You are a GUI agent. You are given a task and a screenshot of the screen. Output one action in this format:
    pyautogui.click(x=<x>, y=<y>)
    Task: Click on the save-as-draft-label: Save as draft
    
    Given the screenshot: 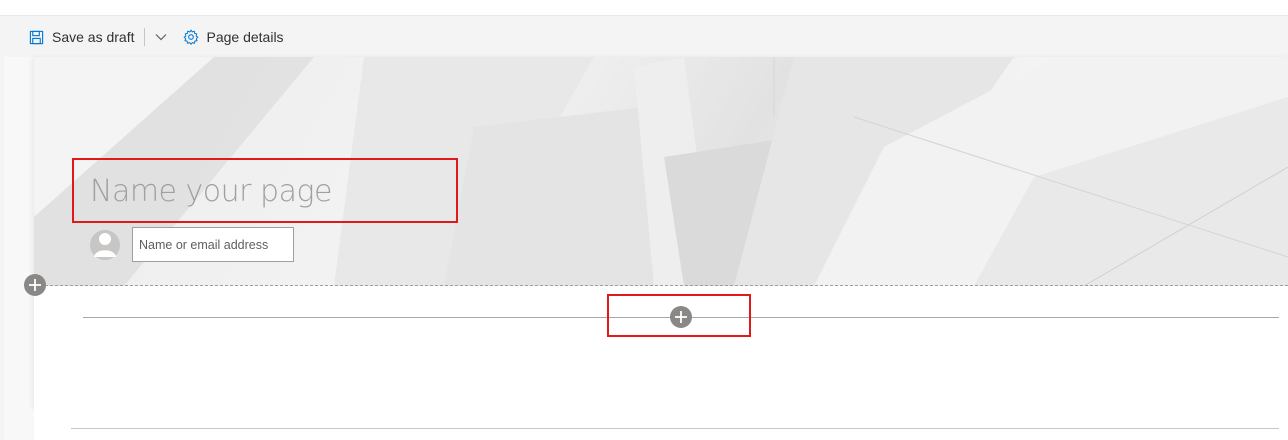 What is the action you would take?
    pyautogui.click(x=93, y=37)
    